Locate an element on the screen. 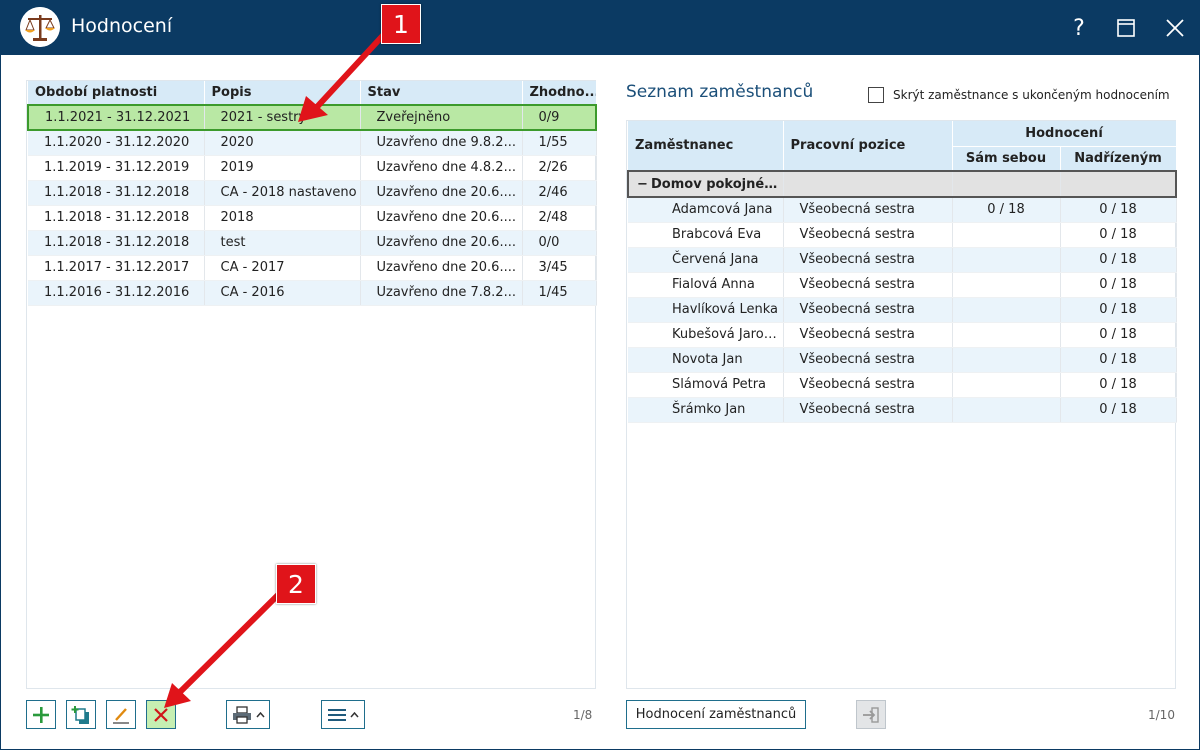 This screenshot has height=750, width=1200. annotation-callout-2: 2 is located at coordinates (296, 584).